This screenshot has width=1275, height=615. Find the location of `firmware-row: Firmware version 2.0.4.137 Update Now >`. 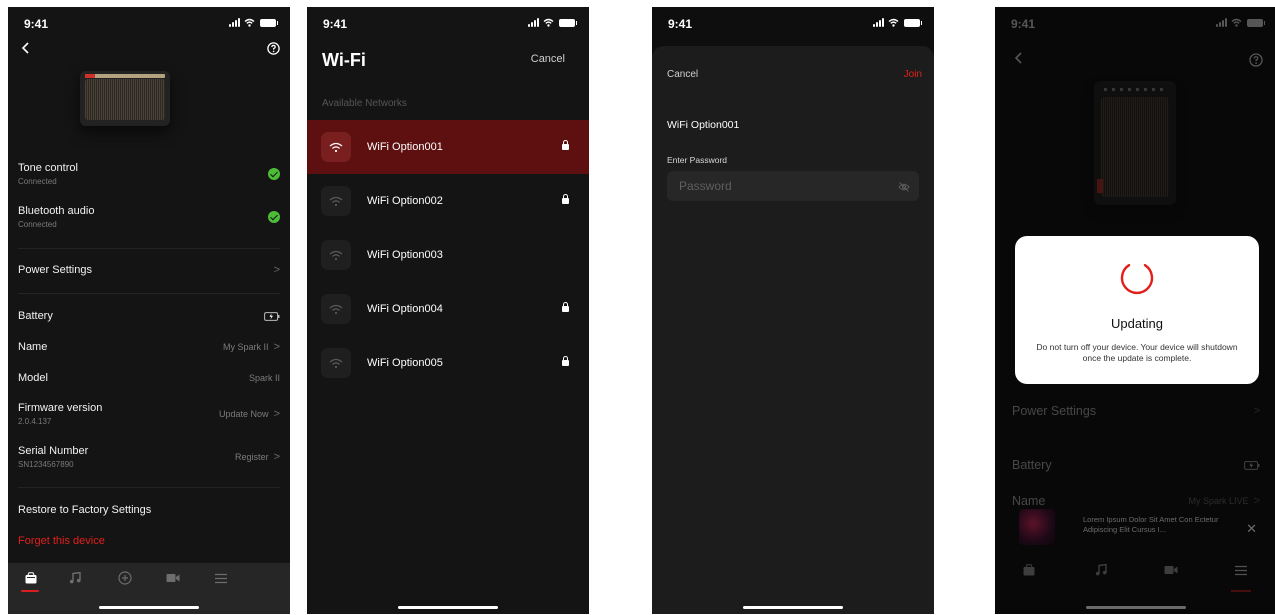

firmware-row: Firmware version 2.0.4.137 Update Now > is located at coordinates (149, 414).